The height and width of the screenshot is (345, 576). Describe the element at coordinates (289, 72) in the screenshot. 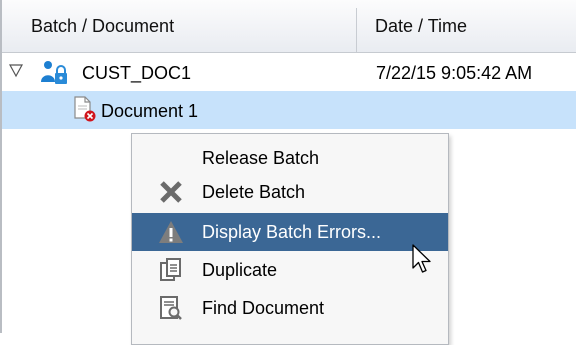

I see `batch-row: CUST_DOC1 7/22/15 9:05:42 AM` at that location.